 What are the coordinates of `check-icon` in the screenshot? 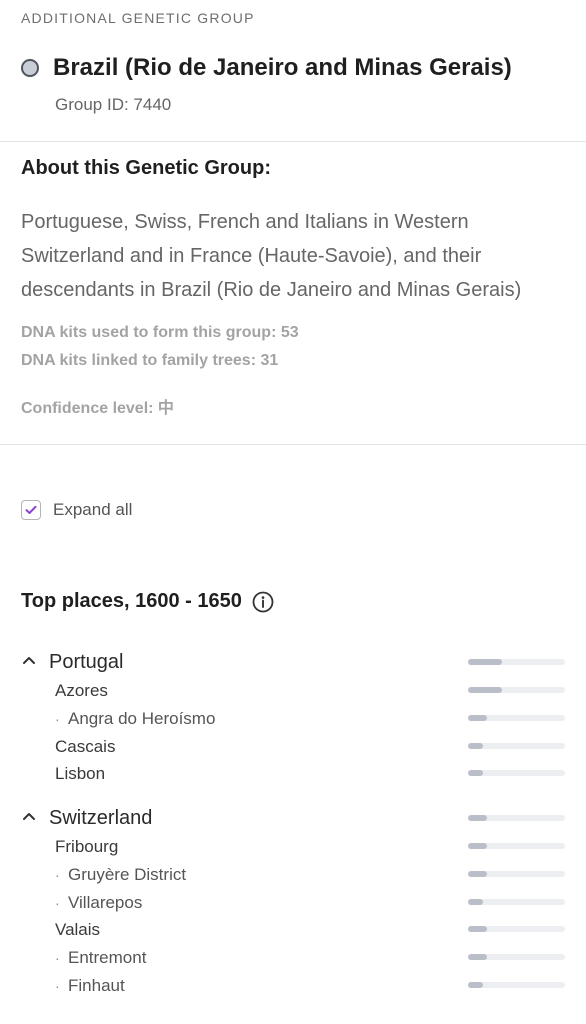 It's located at (31, 509).